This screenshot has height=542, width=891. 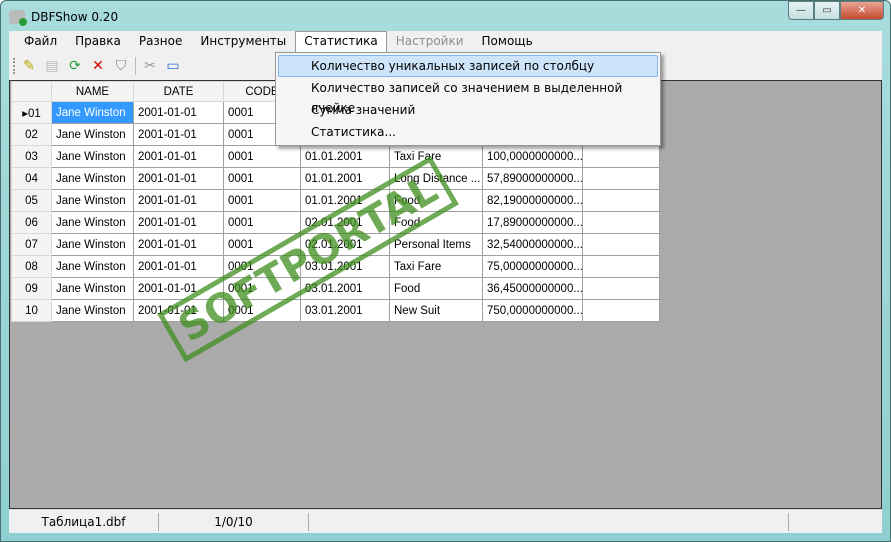 I want to click on column-header: DATE, so click(x=178, y=91).